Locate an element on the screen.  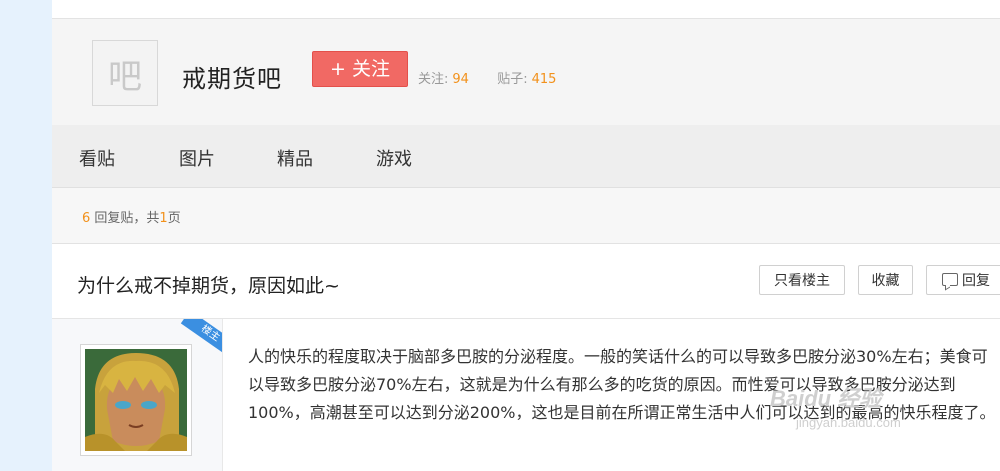
watermark-line1: Baidu 经验 is located at coordinates (826, 398).